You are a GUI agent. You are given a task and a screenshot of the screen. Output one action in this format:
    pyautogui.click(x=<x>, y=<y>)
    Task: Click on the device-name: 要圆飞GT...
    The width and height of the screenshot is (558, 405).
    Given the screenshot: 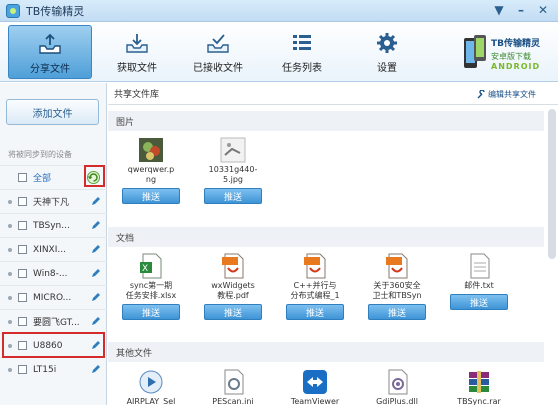 What is the action you would take?
    pyautogui.click(x=56, y=323)
    